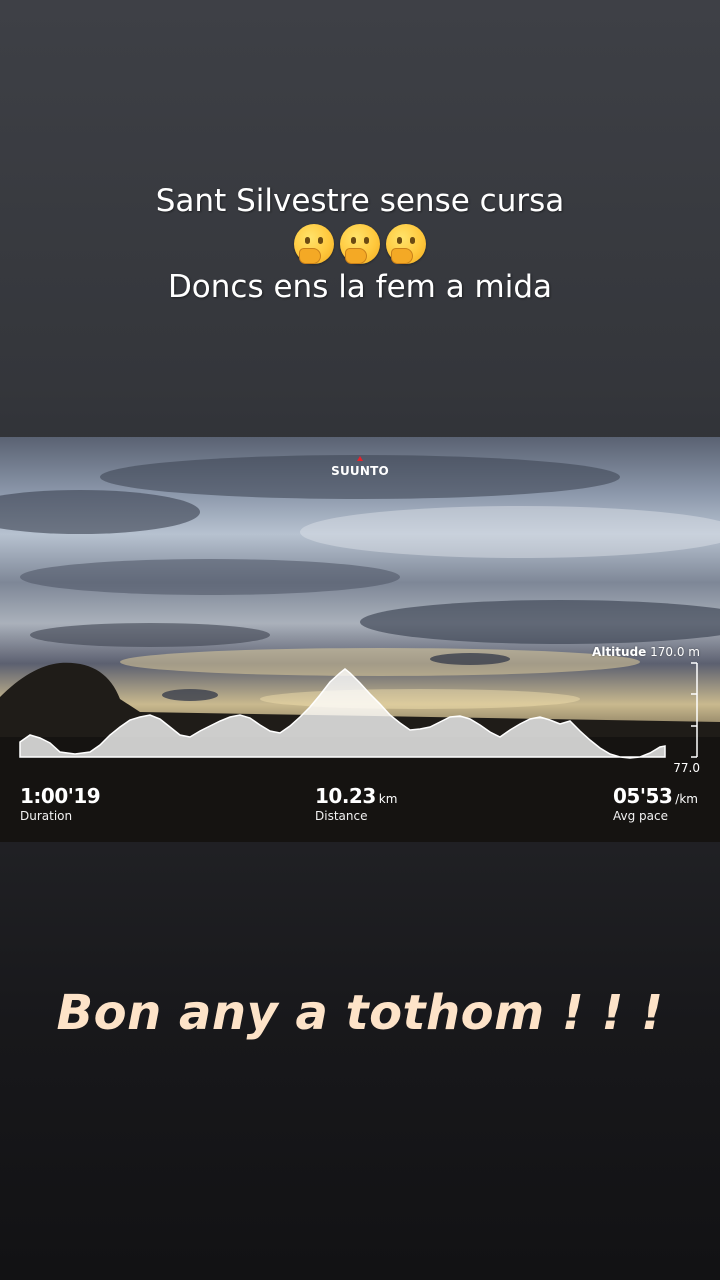 The width and height of the screenshot is (720, 1280). I want to click on altitude-min: 77.0, so click(686, 768).